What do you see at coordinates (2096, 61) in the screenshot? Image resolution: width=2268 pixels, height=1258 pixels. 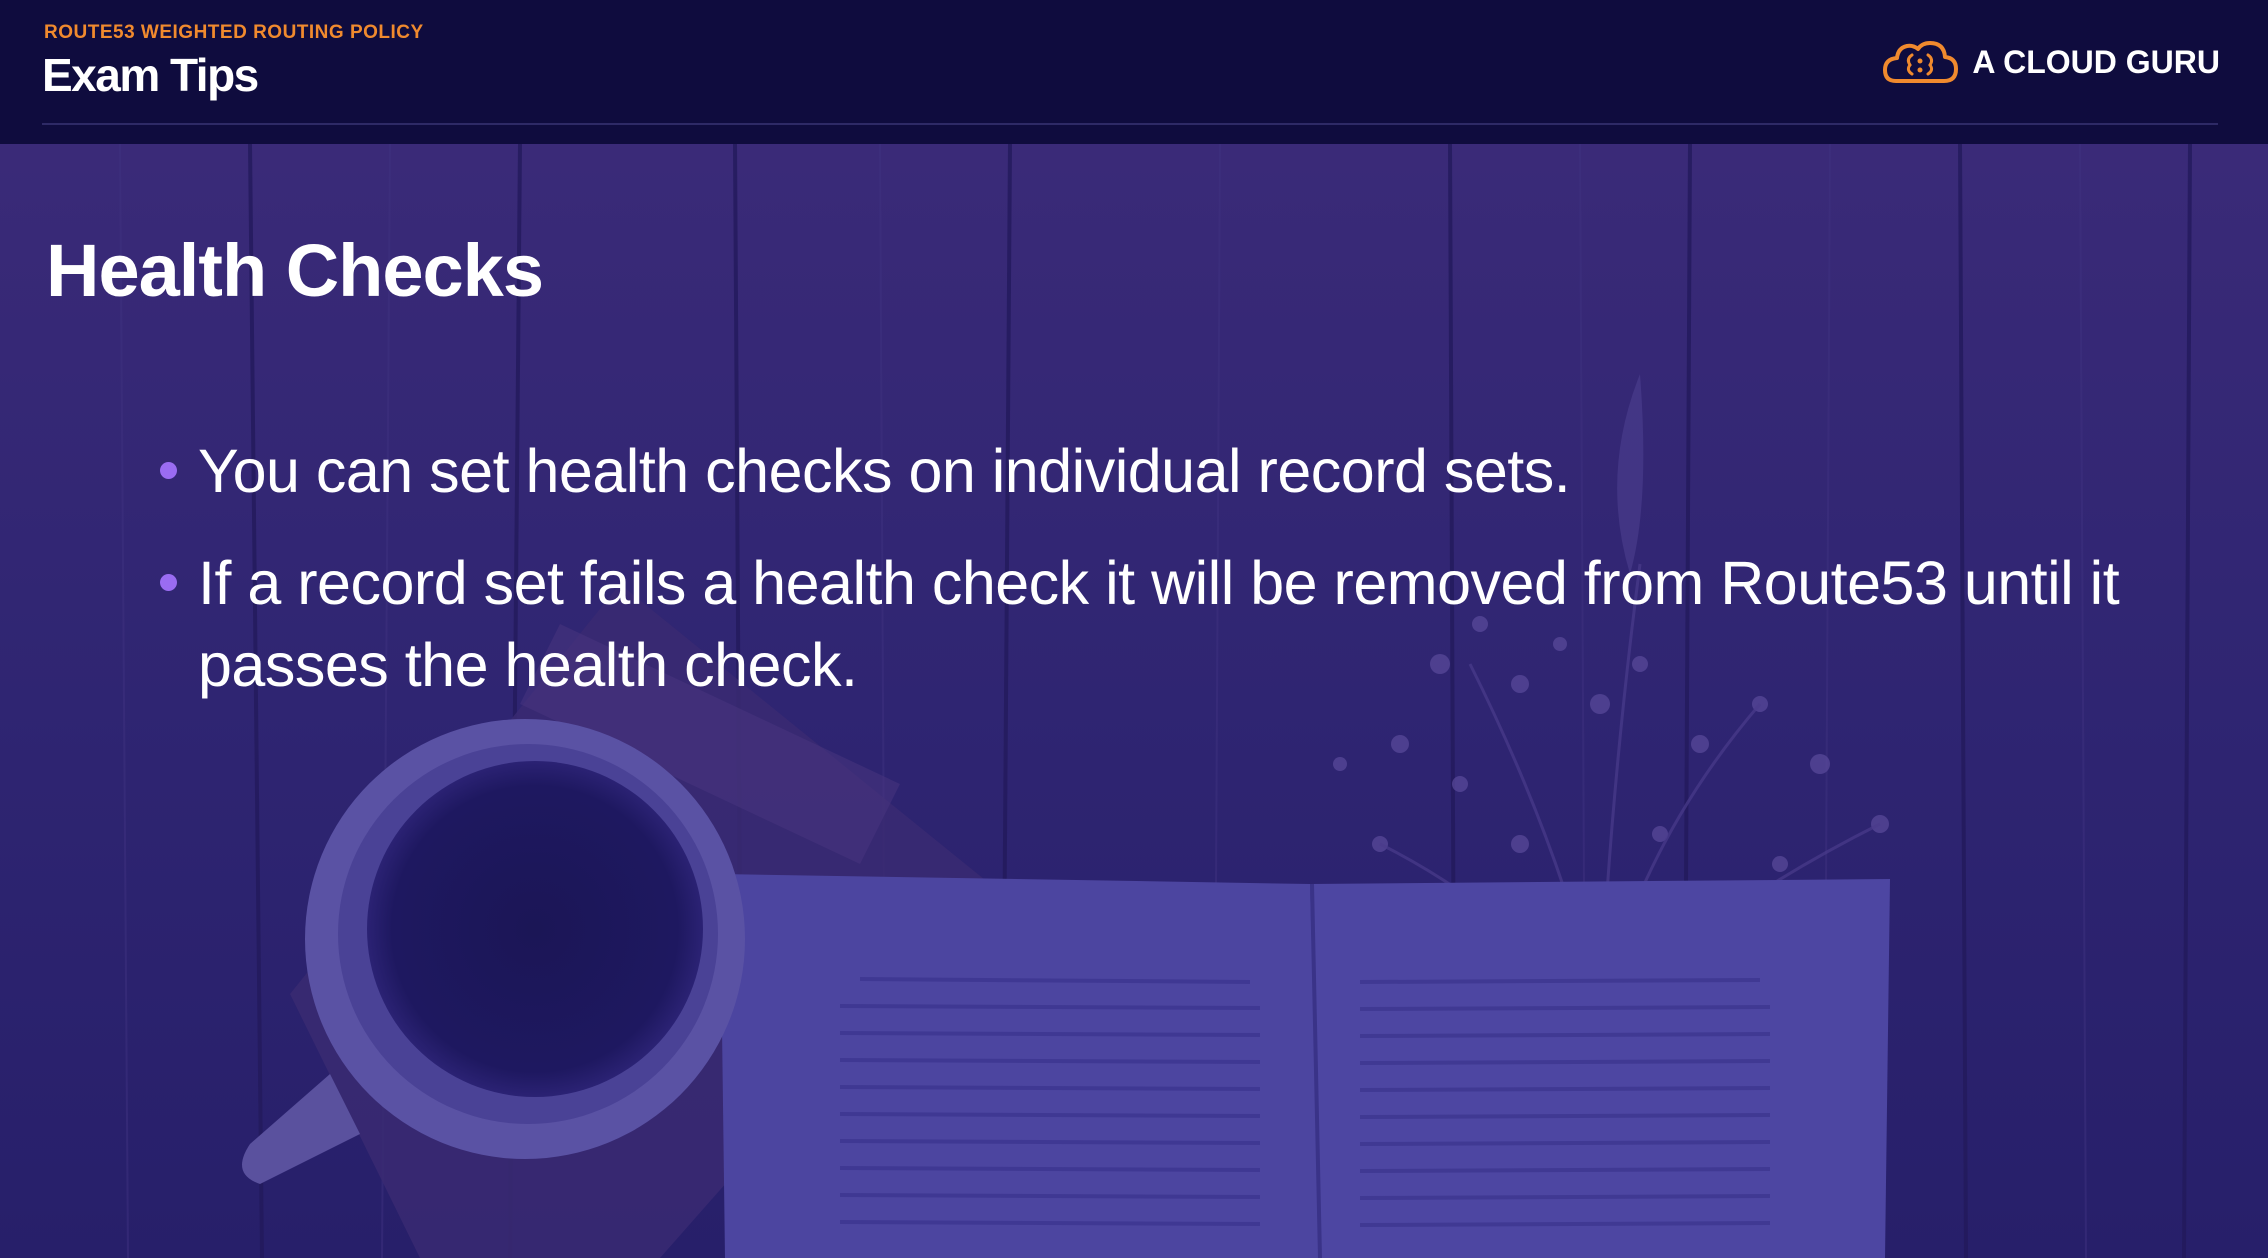 I see `brand-name: A CLOUD GURU` at bounding box center [2096, 61].